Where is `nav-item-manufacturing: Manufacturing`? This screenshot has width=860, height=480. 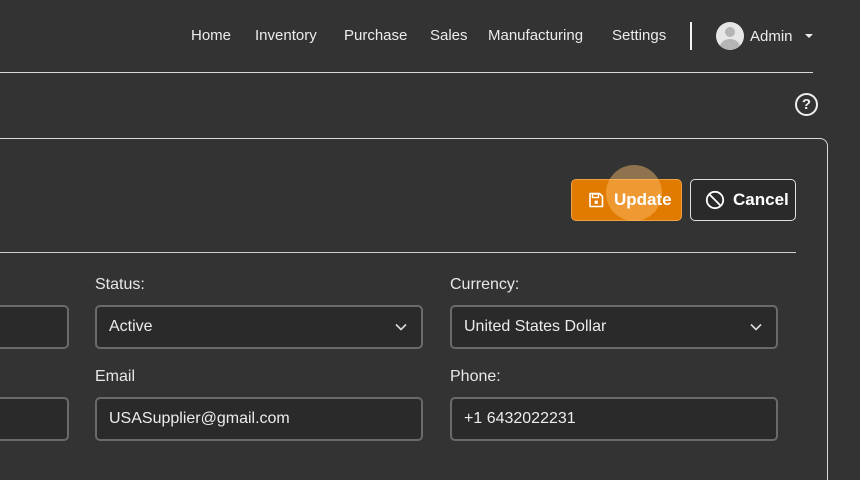
nav-item-manufacturing: Manufacturing is located at coordinates (535, 35).